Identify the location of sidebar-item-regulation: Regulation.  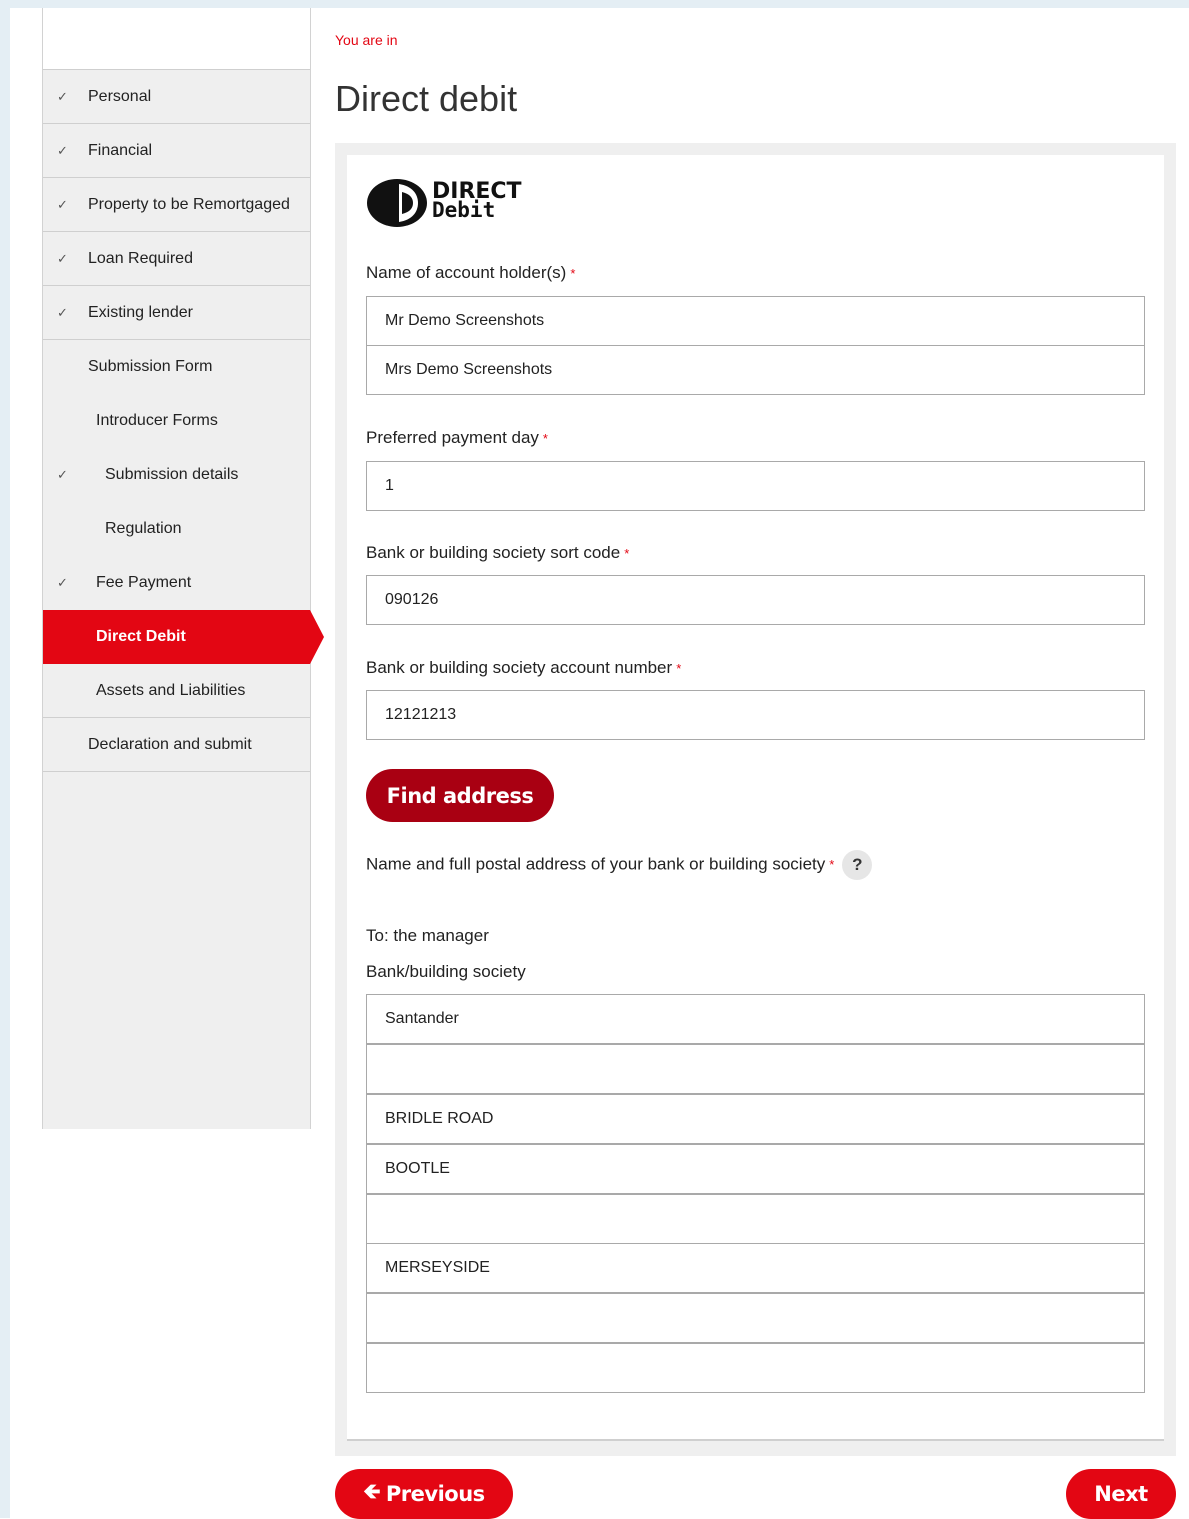
(176, 529).